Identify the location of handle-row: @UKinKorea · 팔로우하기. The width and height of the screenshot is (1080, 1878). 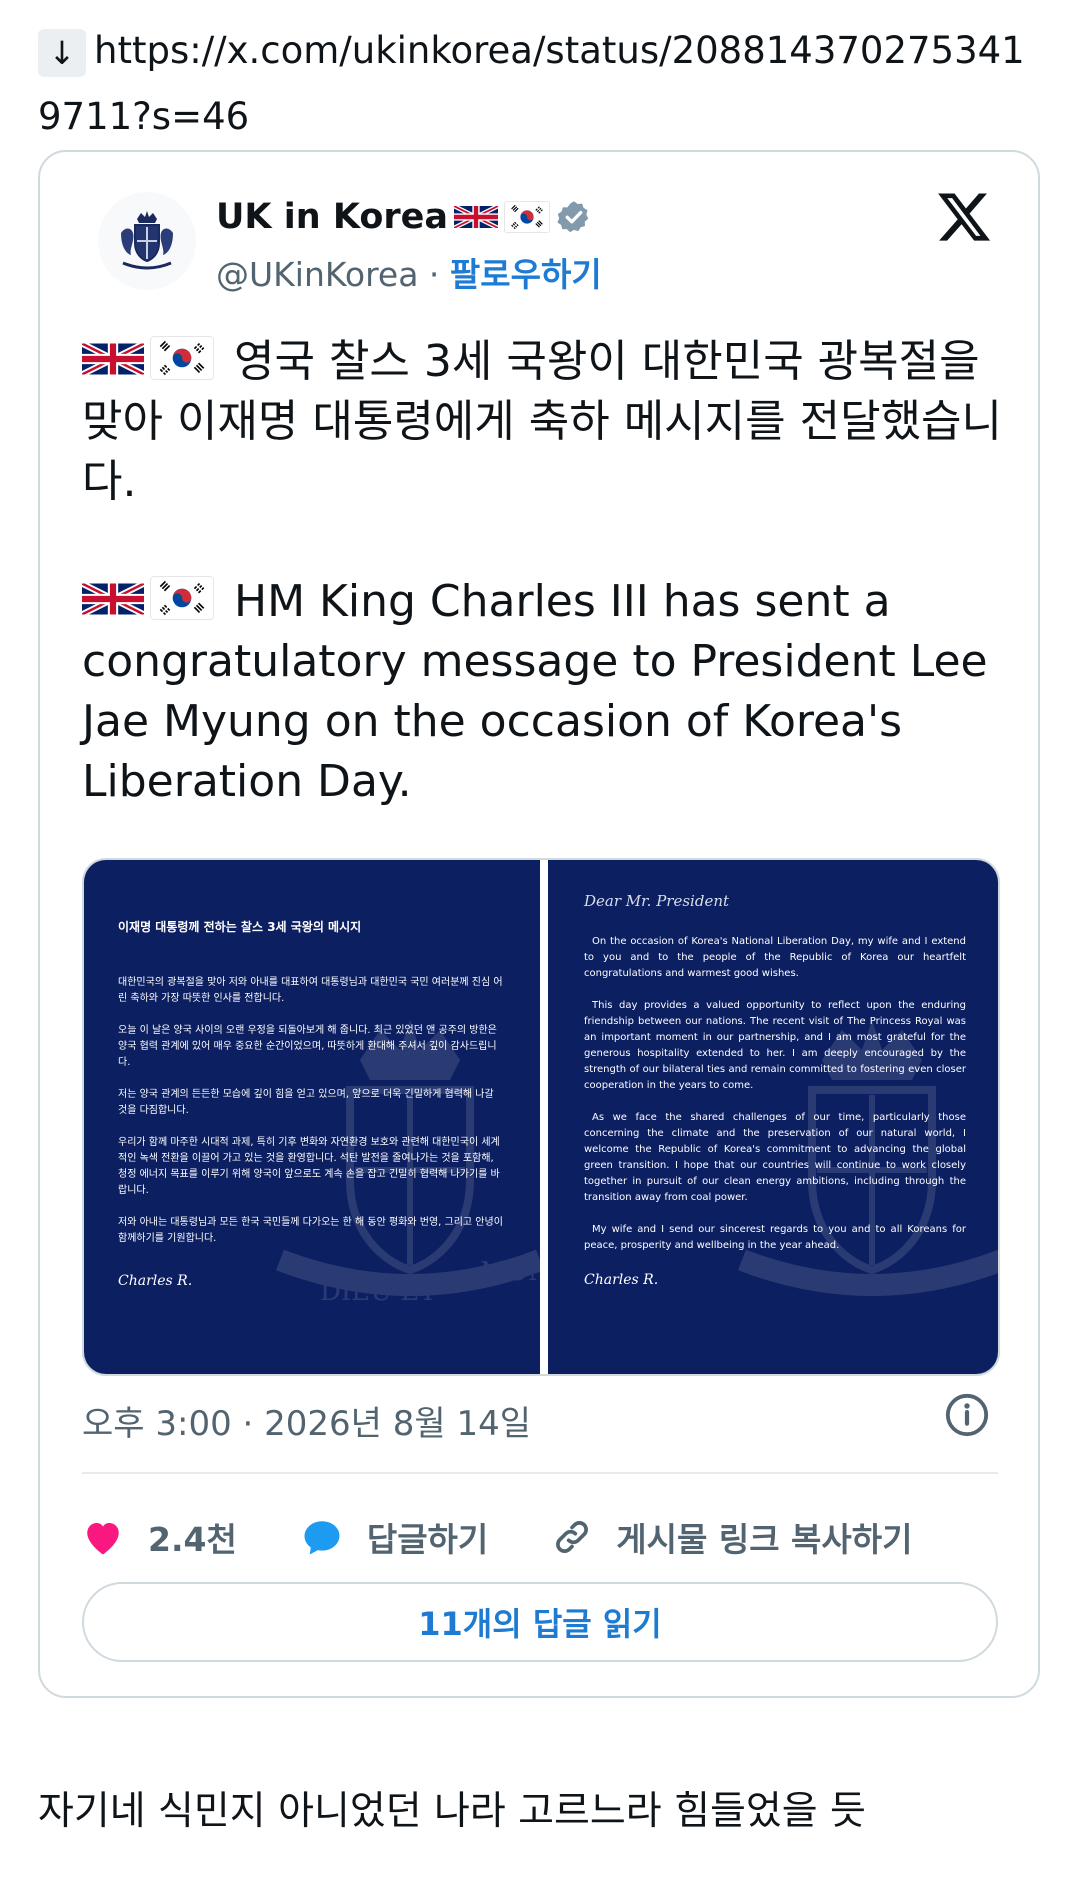
(409, 272).